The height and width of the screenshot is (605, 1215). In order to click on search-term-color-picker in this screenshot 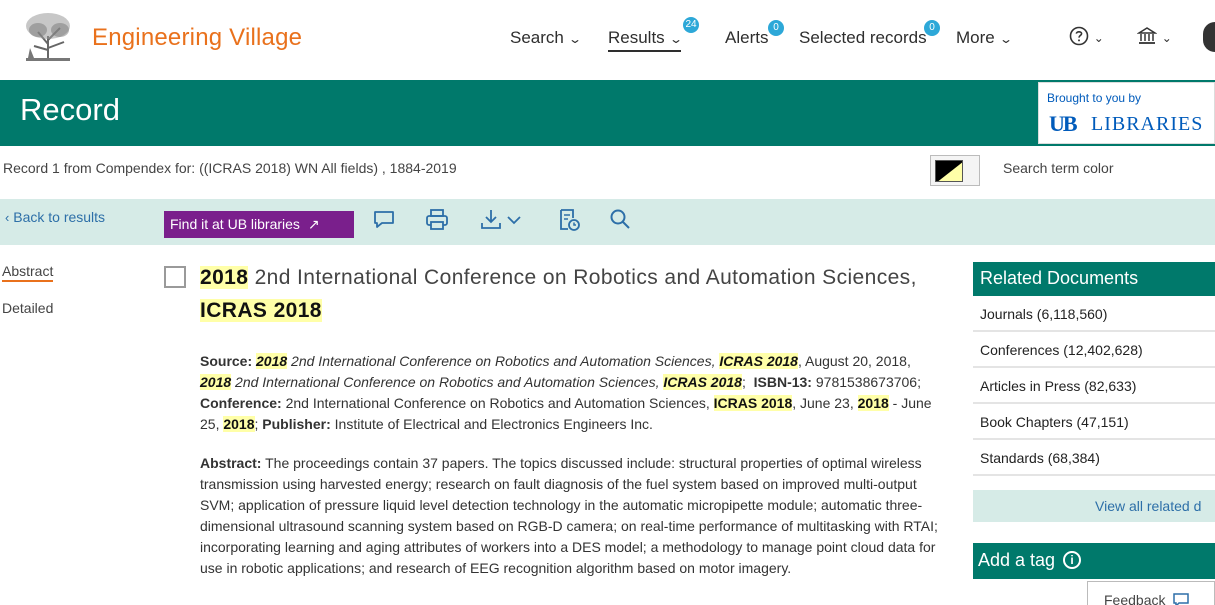, I will do `click(955, 170)`.